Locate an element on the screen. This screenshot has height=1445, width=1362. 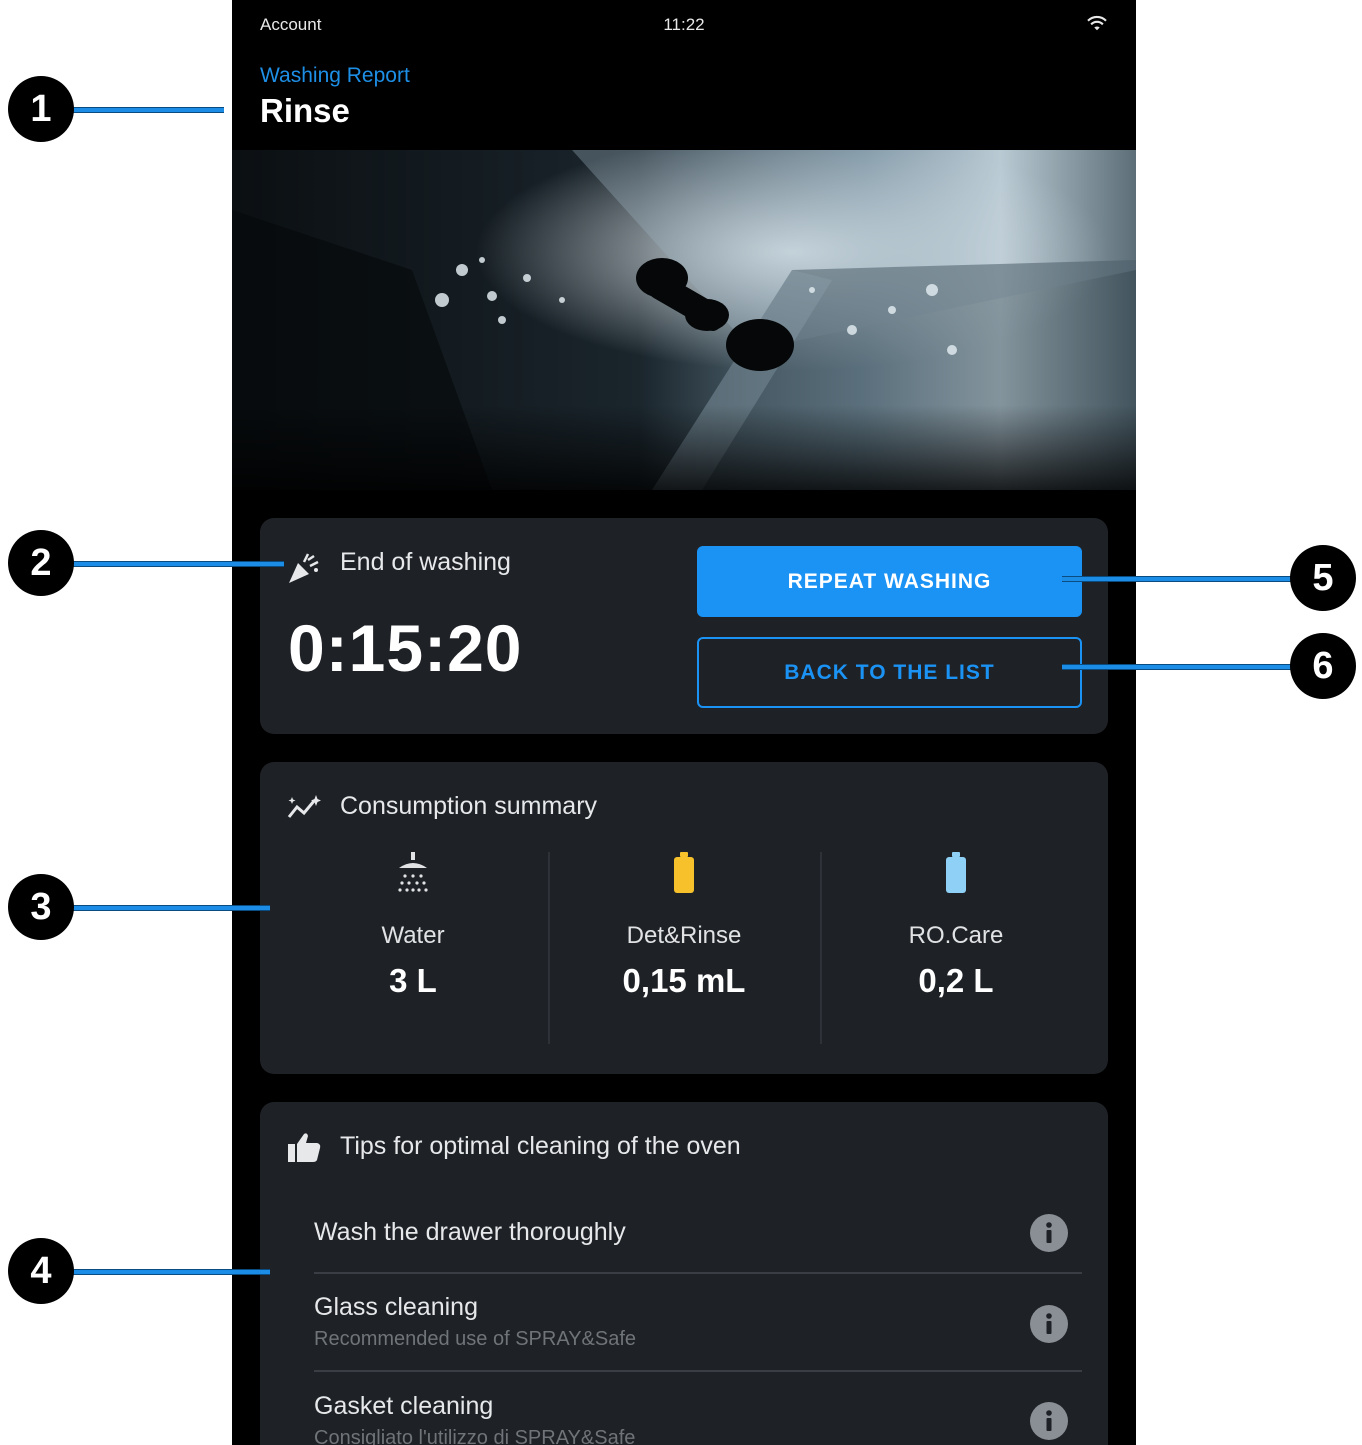
tip-subtitle: Consigliato l'utilizzo di SPRAY&Safe is located at coordinates (475, 1436).